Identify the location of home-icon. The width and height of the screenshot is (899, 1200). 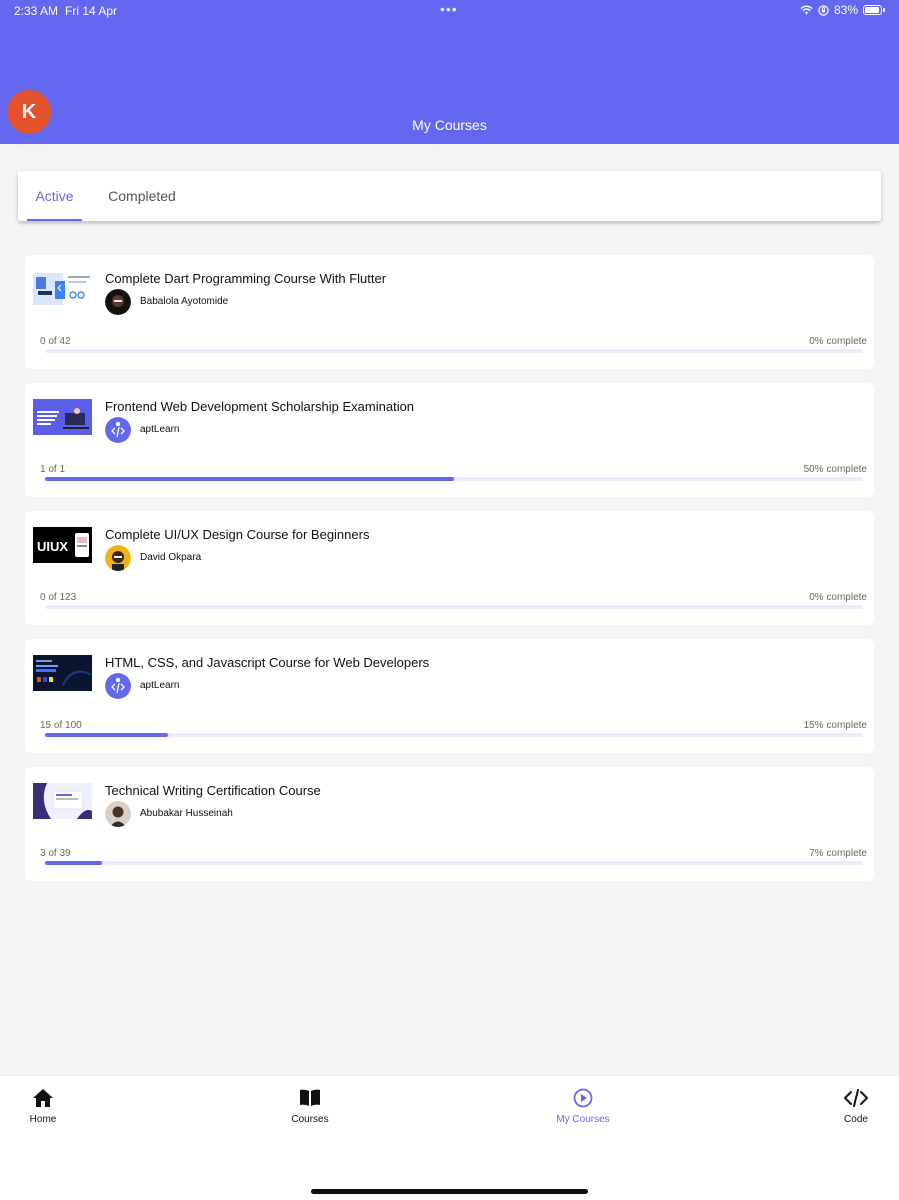
(43, 1098).